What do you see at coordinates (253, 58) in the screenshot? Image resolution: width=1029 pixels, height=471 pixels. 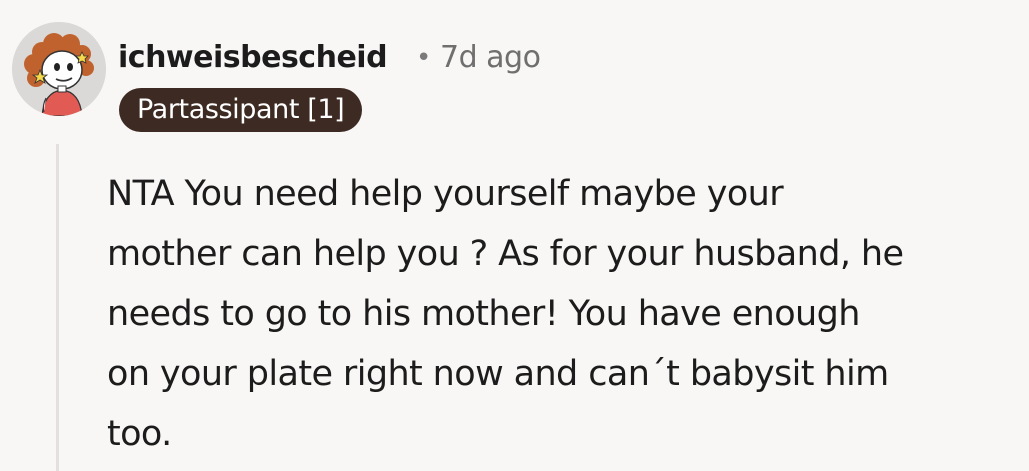 I see `author-username: ichweisbescheid` at bounding box center [253, 58].